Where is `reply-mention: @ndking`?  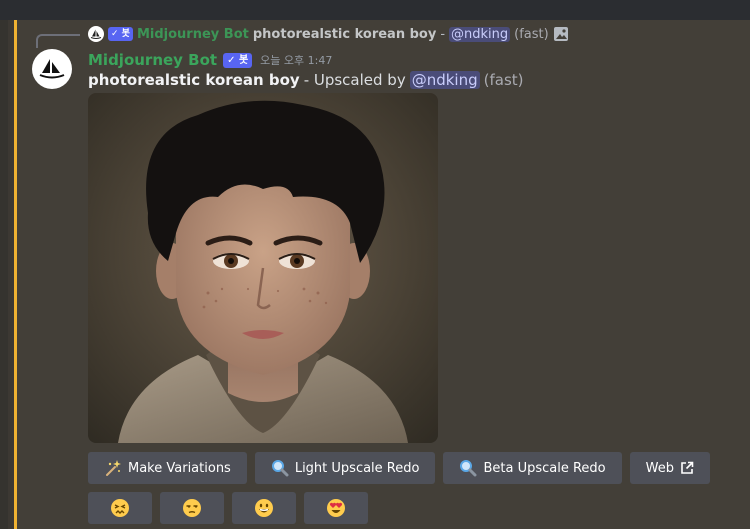
reply-mention: @ndking is located at coordinates (480, 34).